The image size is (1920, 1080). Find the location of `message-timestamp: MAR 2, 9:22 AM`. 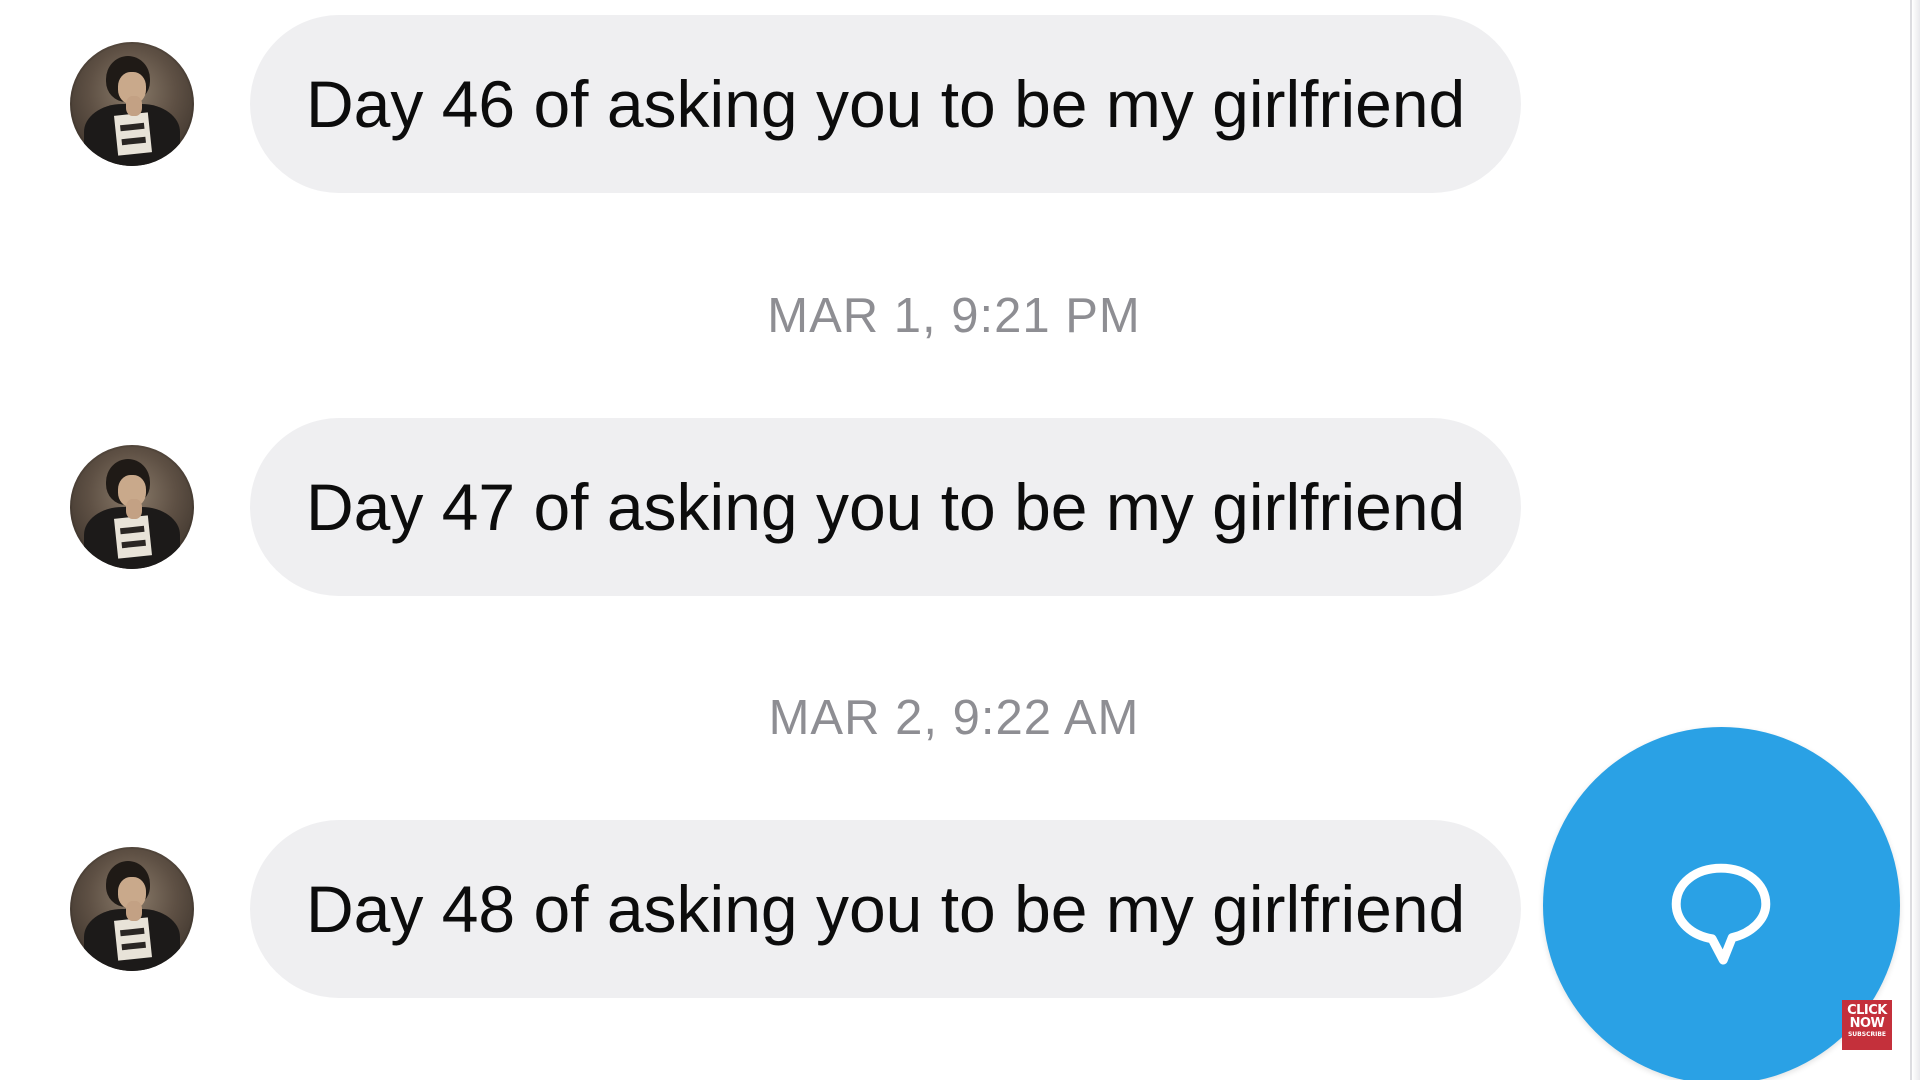

message-timestamp: MAR 2, 9:22 AM is located at coordinates (954, 718).